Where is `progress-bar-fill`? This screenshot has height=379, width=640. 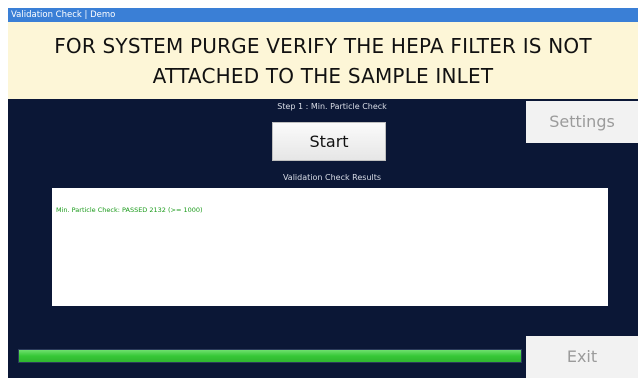 progress-bar-fill is located at coordinates (270, 356).